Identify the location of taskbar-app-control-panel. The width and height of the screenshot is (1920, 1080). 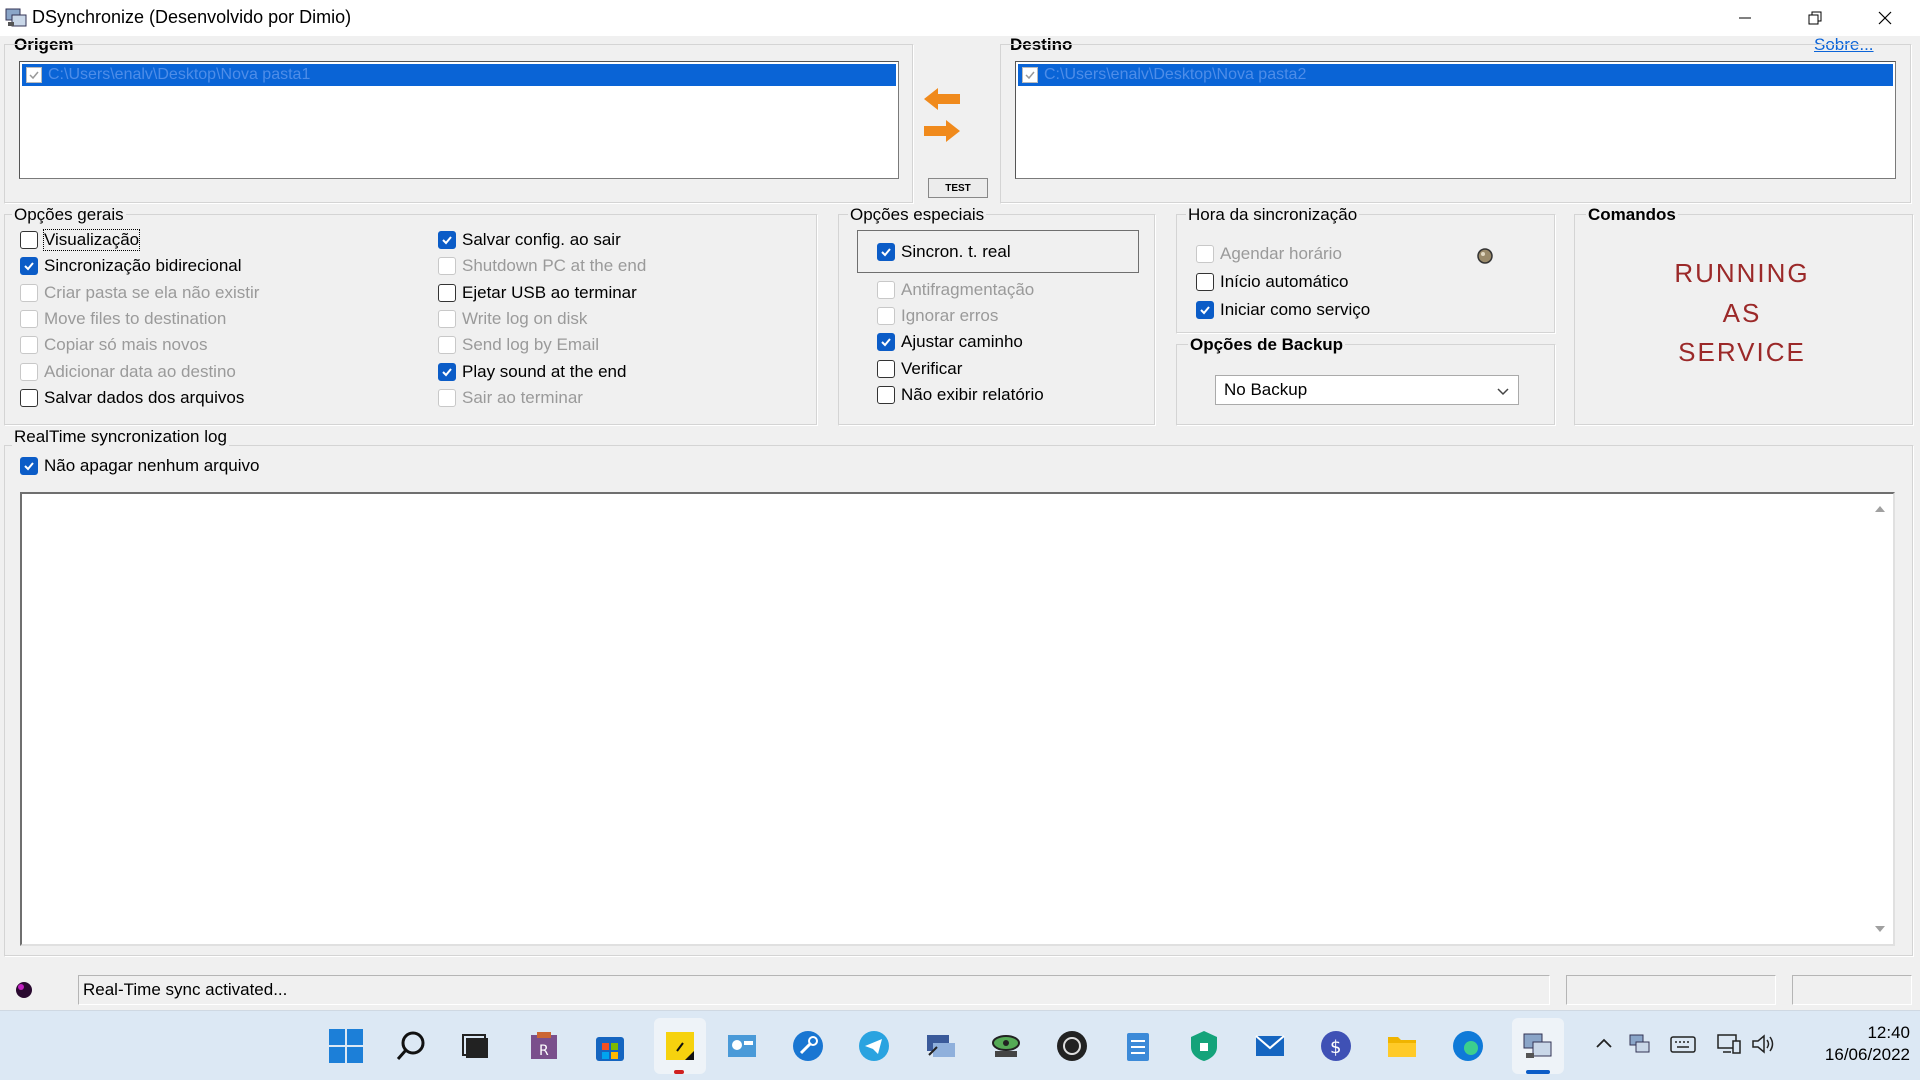
(742, 1046).